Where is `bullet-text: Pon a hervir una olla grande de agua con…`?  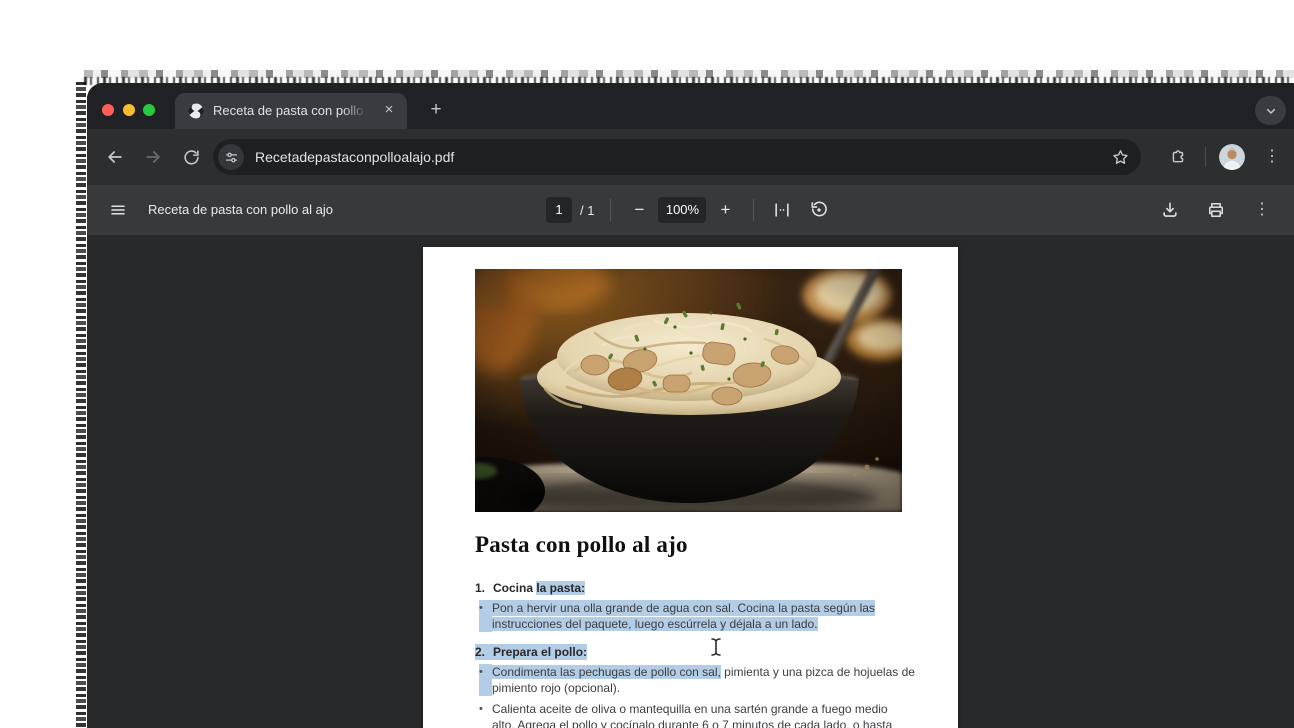
bullet-text: Pon a hervir una olla grande de agua con… is located at coordinates (683, 616).